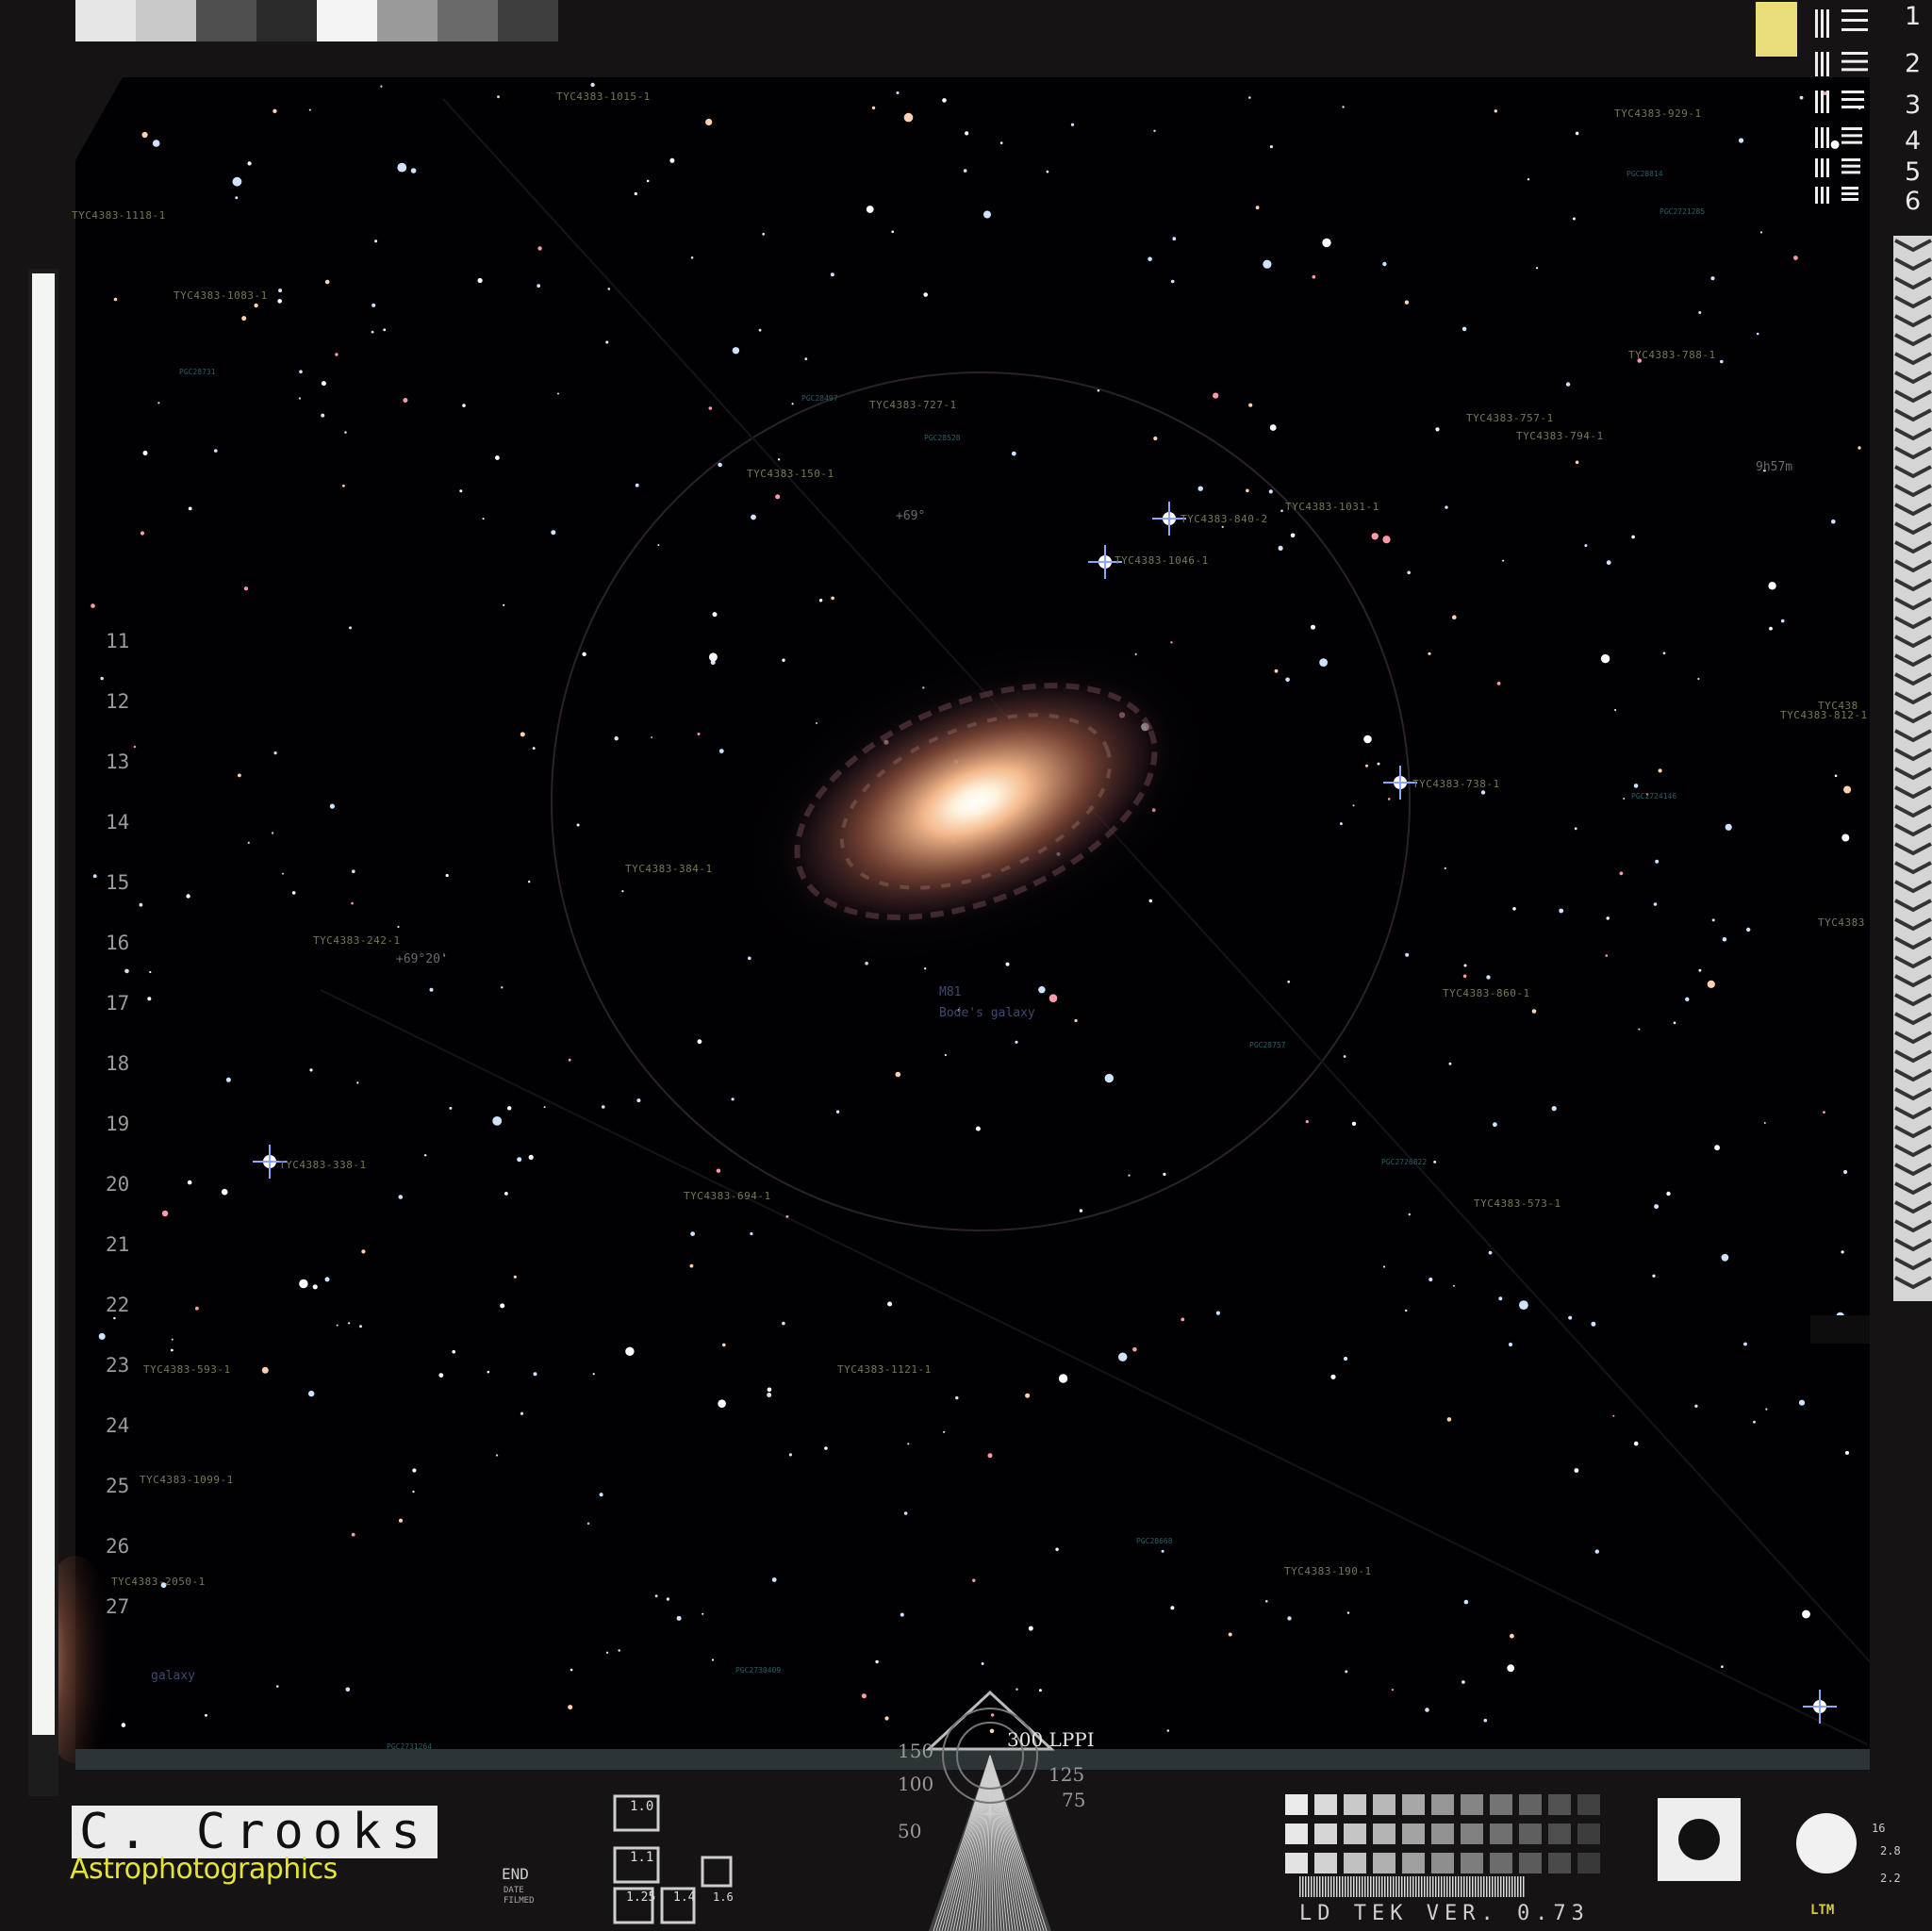  Describe the element at coordinates (987, 1013) in the screenshot. I see `target-alias: Bode's galaxy` at that location.